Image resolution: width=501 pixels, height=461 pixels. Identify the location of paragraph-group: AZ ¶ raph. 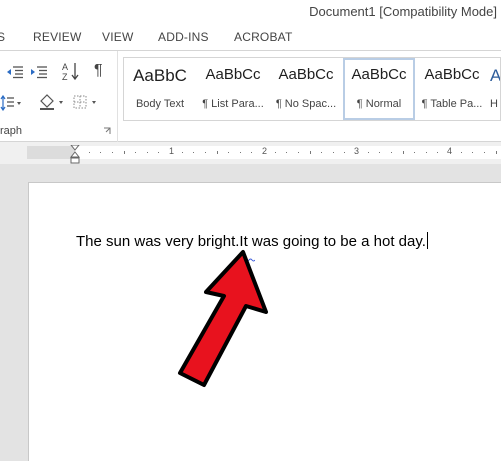
(59, 96).